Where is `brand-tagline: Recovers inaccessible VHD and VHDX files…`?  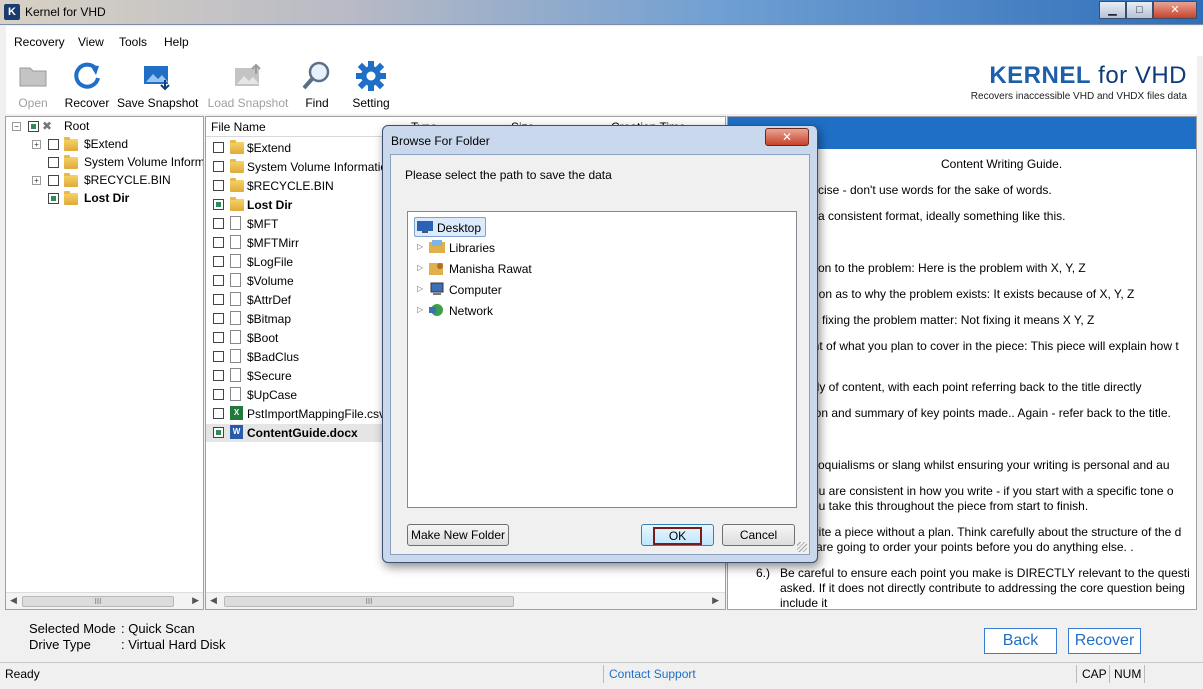 brand-tagline: Recovers inaccessible VHD and VHDX files… is located at coordinates (1078, 96).